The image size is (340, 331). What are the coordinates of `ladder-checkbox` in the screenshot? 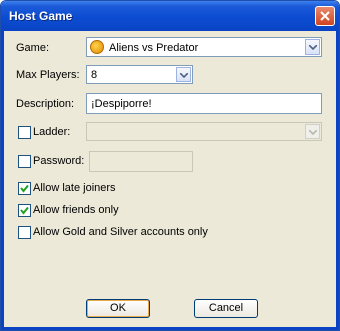 It's located at (24, 132).